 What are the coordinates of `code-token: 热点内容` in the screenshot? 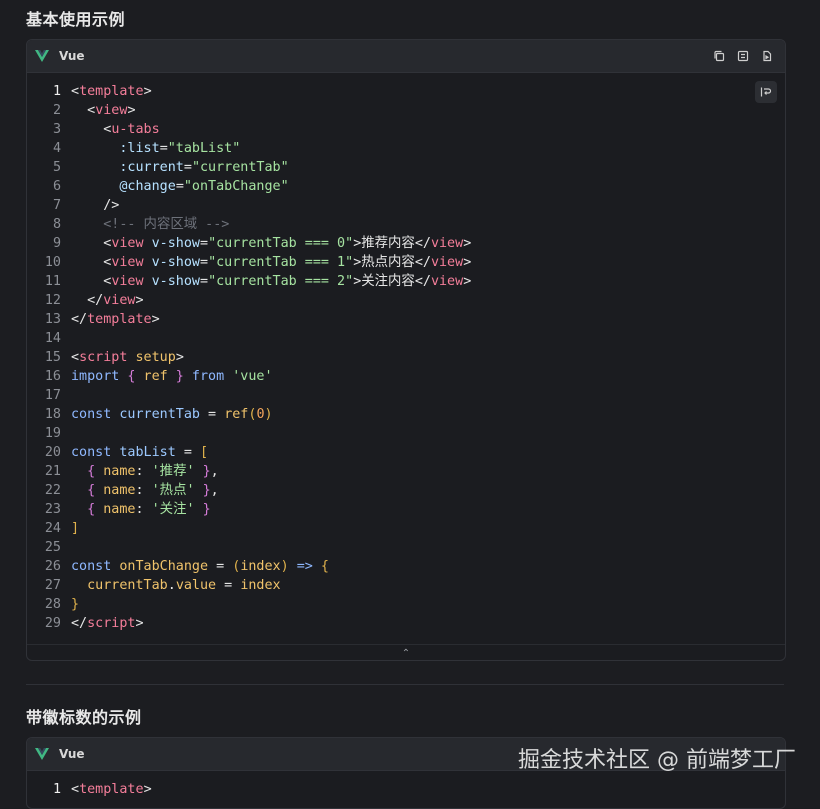 It's located at (388, 262).